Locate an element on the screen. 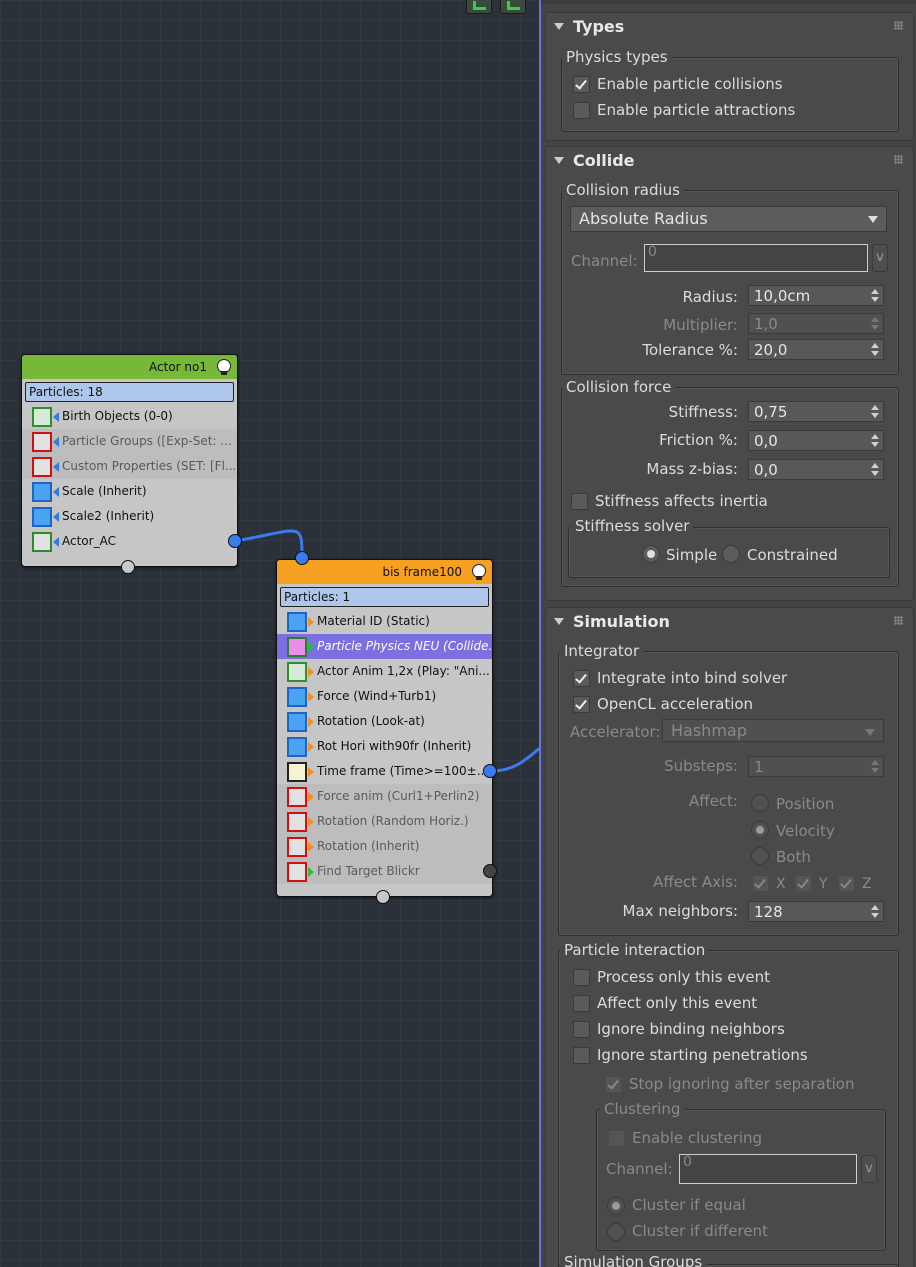  time-frame-output-port is located at coordinates (490, 771).